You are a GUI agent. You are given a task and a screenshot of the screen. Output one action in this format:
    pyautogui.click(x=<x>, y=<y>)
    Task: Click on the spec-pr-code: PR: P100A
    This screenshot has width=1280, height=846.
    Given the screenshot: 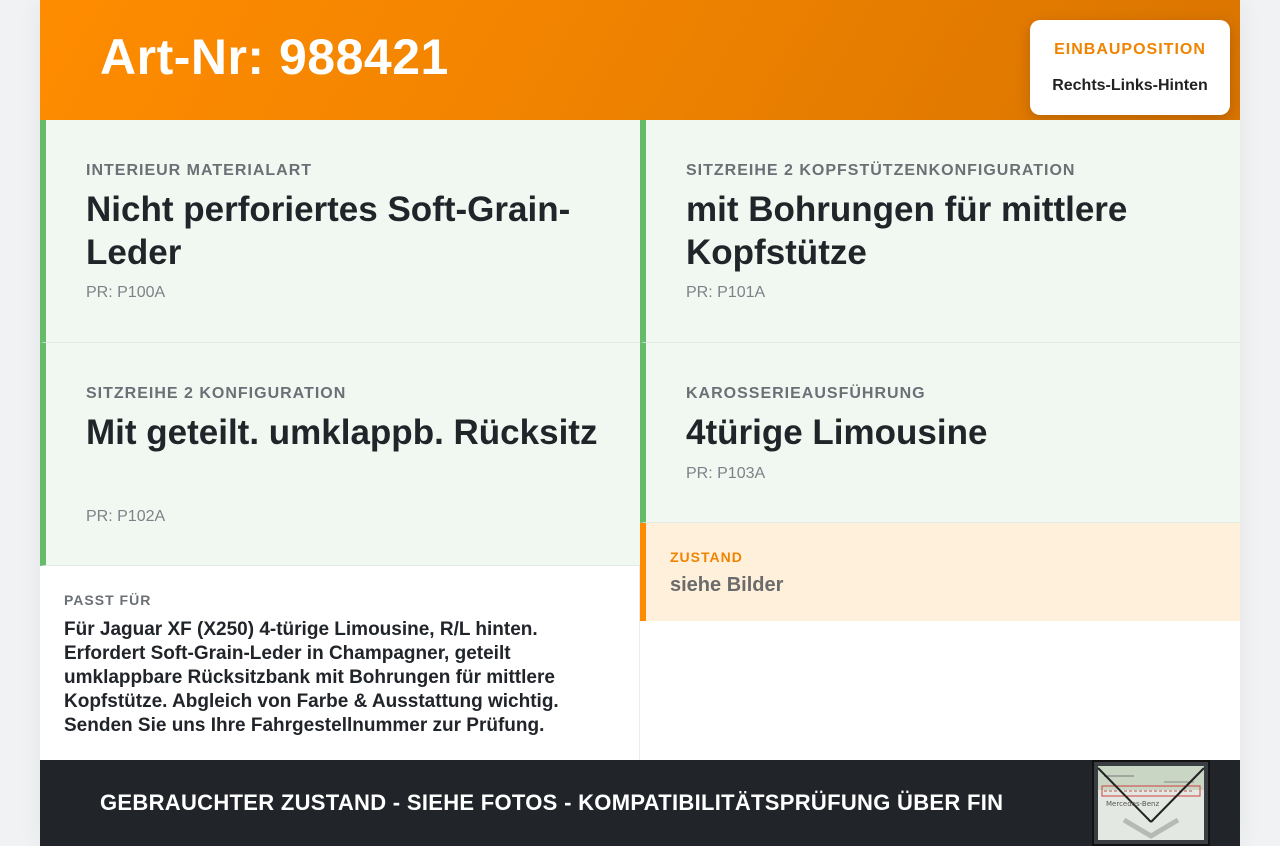 What is the action you would take?
    pyautogui.click(x=126, y=292)
    